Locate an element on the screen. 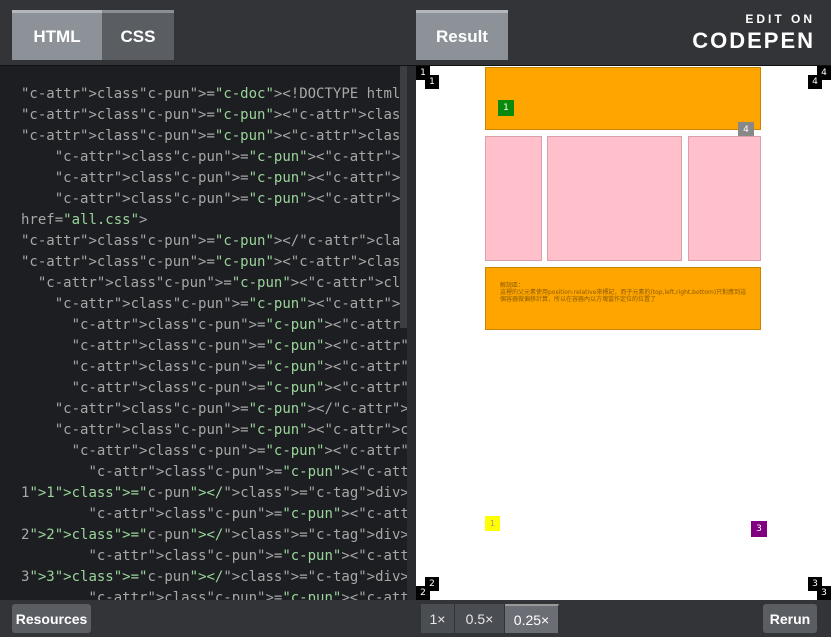 The height and width of the screenshot is (637, 831). tab-css: CSS is located at coordinates (138, 35).